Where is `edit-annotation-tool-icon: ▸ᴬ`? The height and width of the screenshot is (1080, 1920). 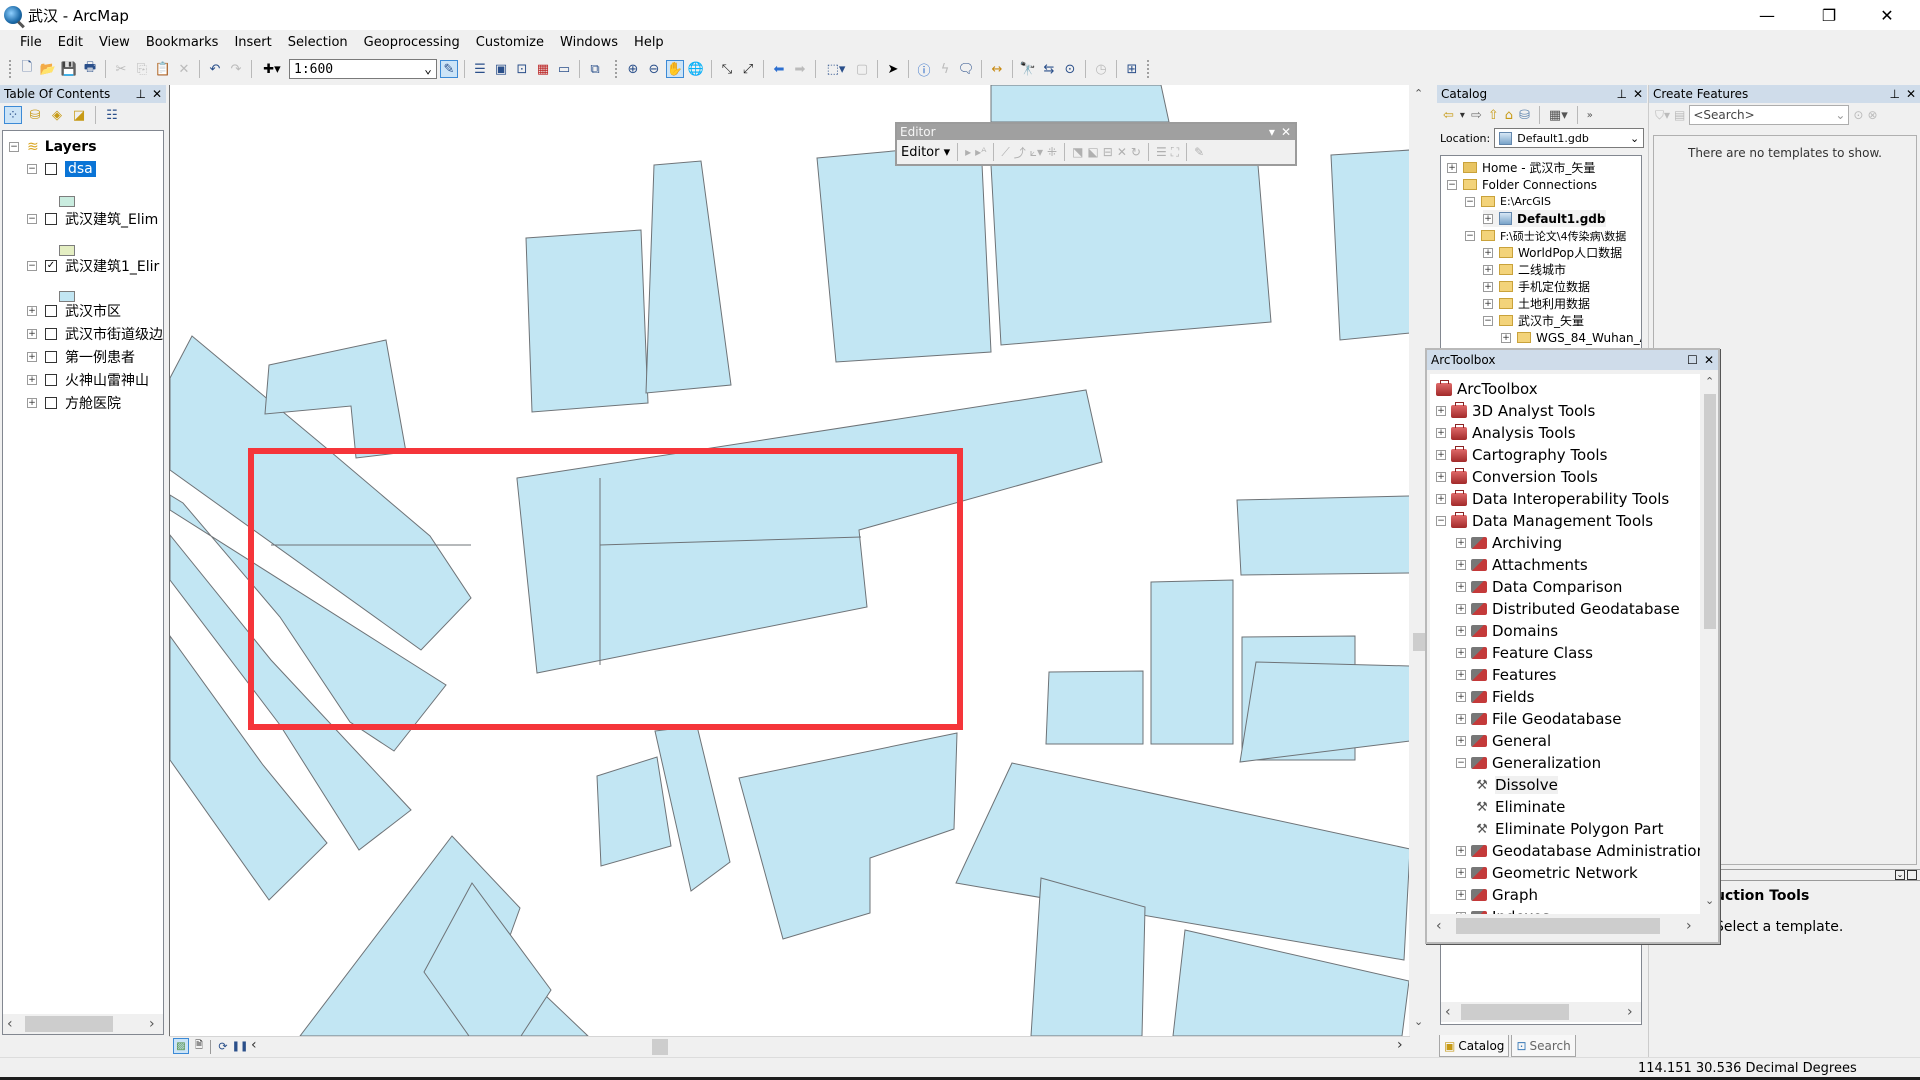
edit-annotation-tool-icon: ▸ᴬ is located at coordinates (980, 152).